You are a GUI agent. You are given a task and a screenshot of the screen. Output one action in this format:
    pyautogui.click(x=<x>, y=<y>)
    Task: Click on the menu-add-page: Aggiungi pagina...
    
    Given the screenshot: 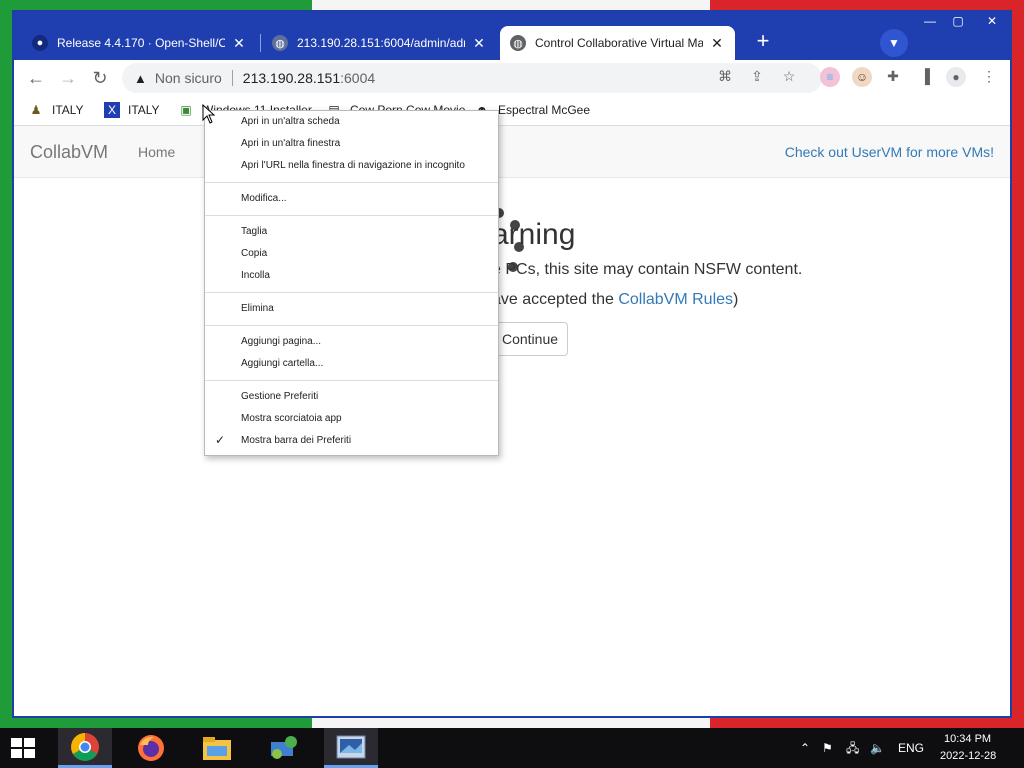 What is the action you would take?
    pyautogui.click(x=281, y=342)
    